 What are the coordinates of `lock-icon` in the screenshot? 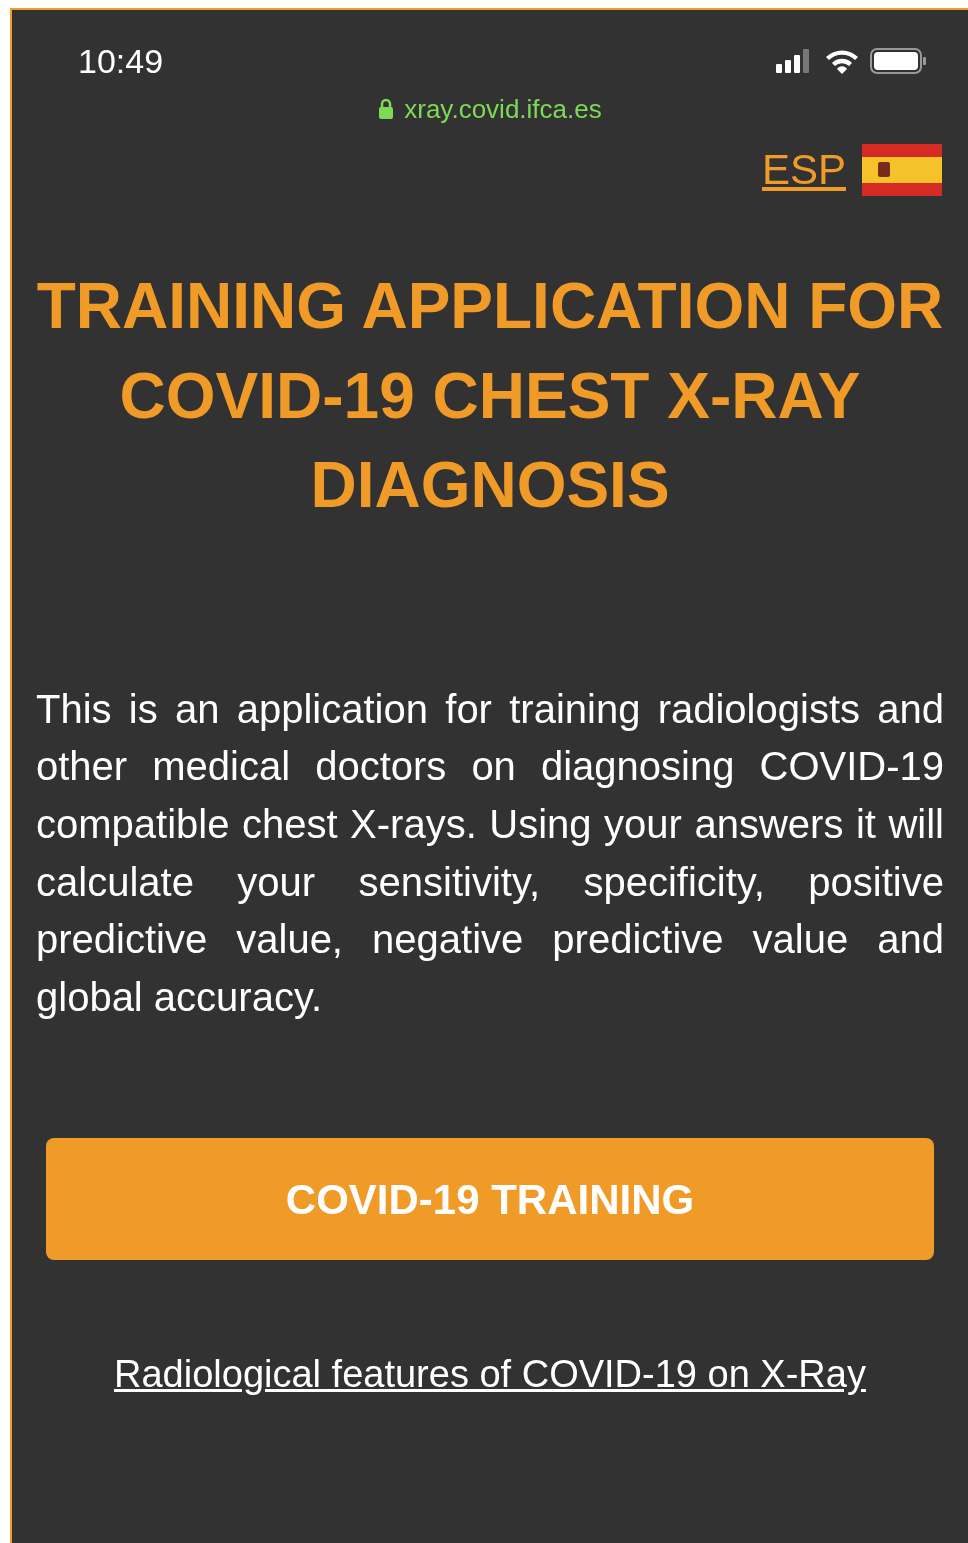 It's located at (386, 109).